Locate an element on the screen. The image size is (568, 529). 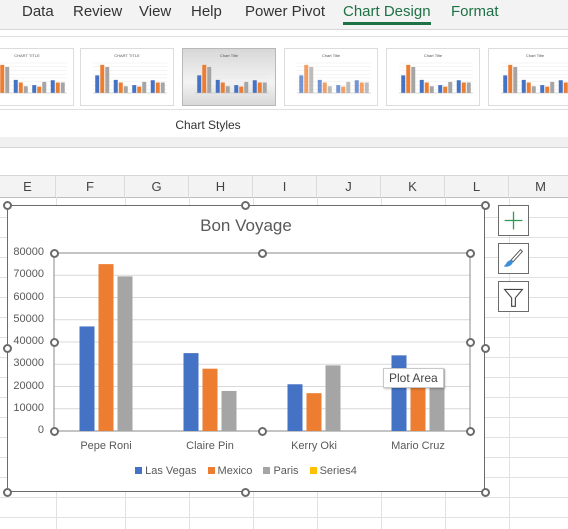
plot-resize-handle-top is located at coordinates (262, 253).